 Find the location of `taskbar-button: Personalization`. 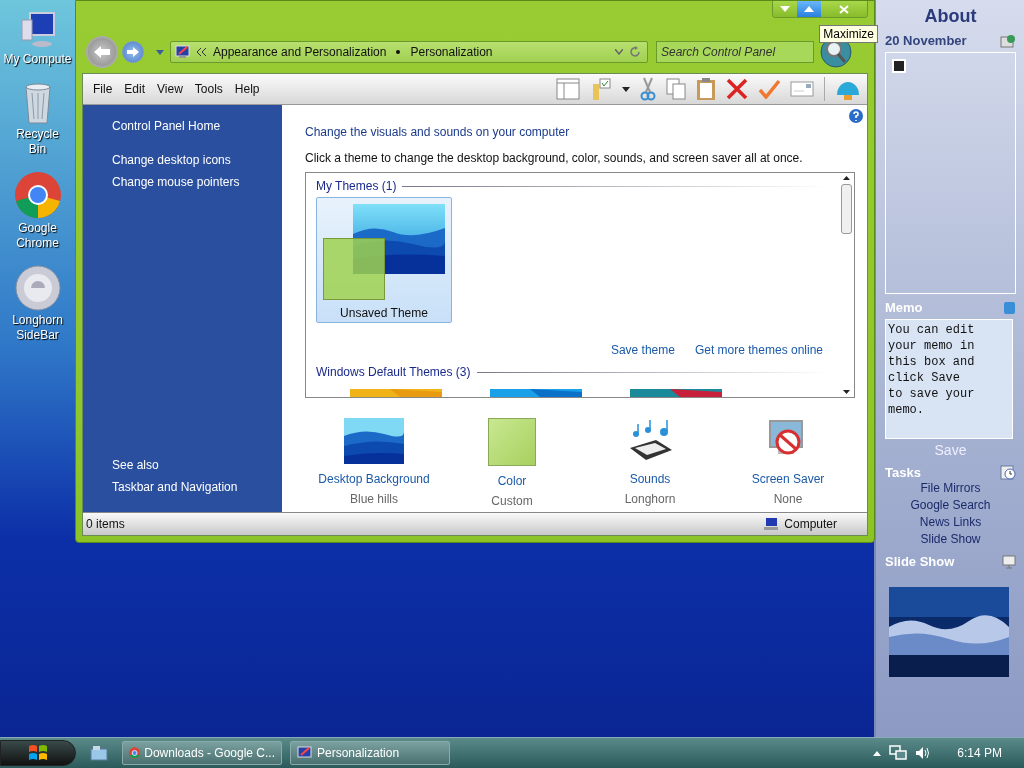

taskbar-button: Personalization is located at coordinates (370, 753).